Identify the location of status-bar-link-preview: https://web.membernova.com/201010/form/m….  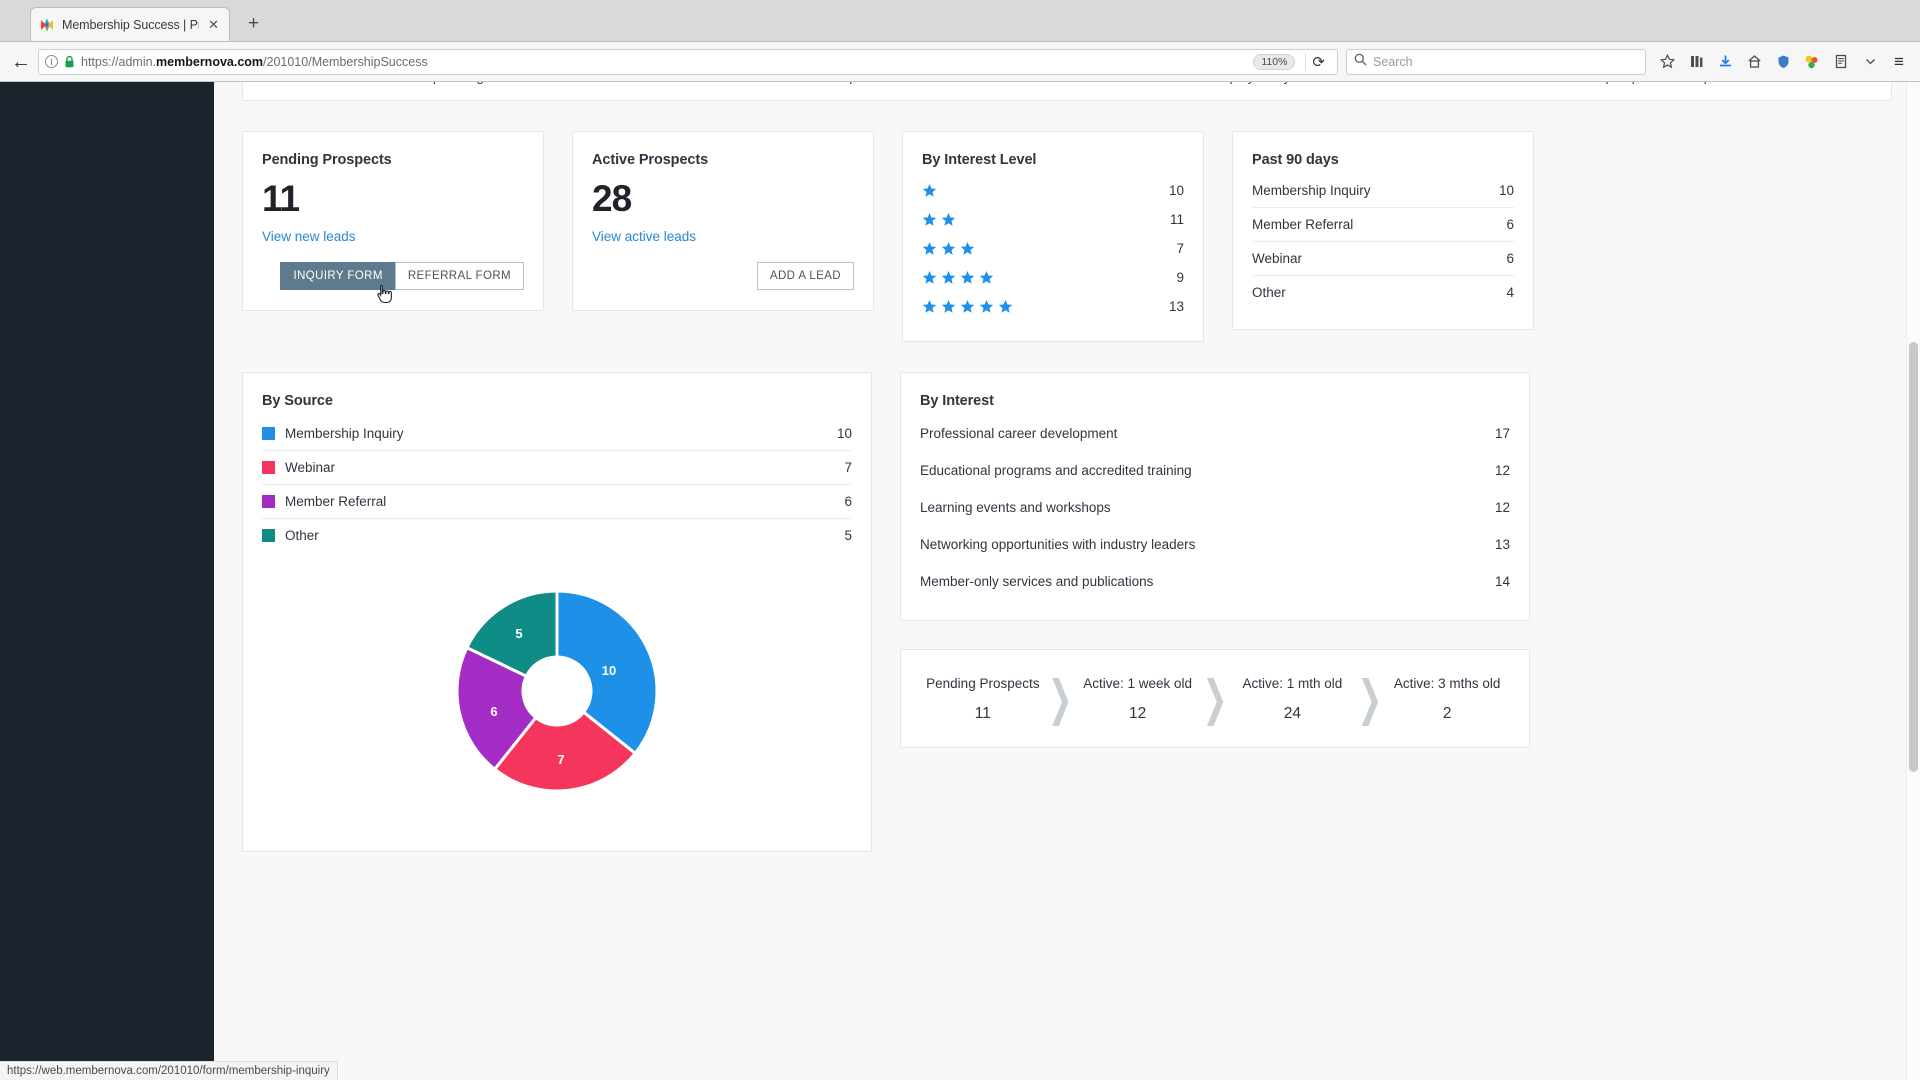
(169, 1070).